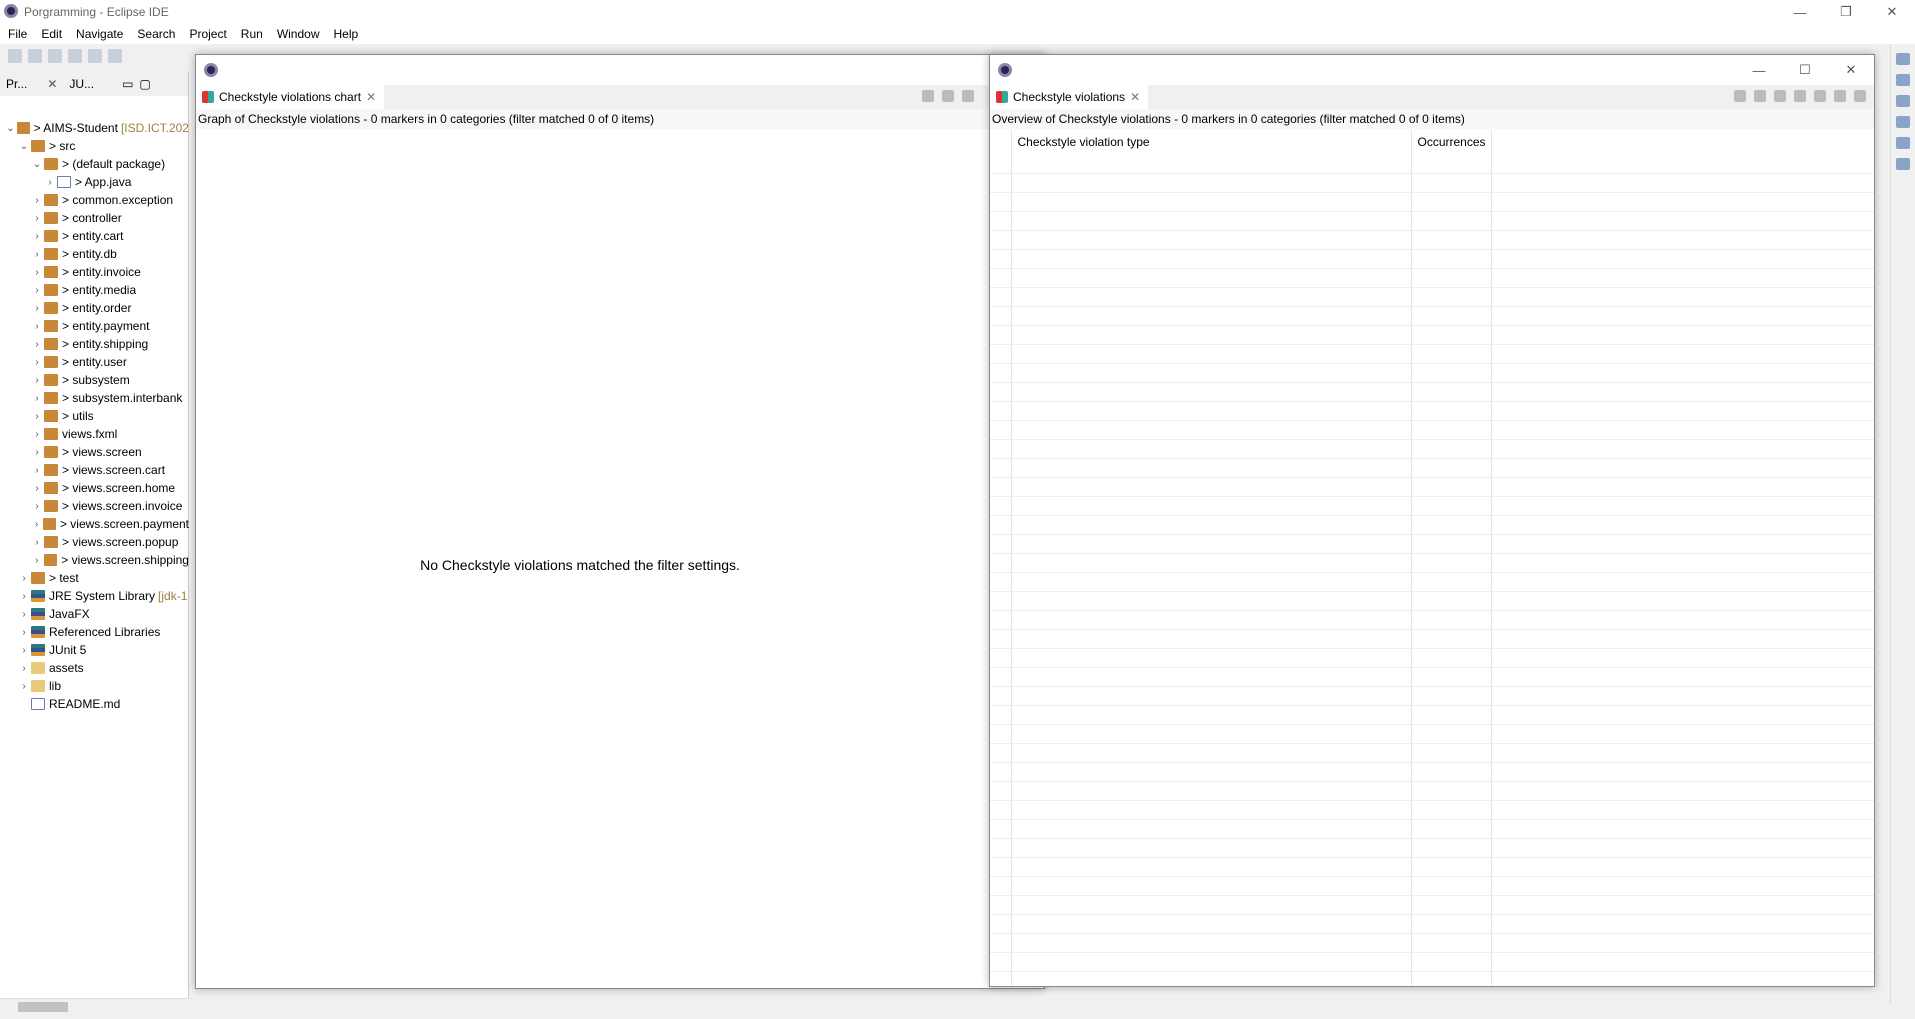  What do you see at coordinates (94, 290) in the screenshot?
I see `tree-item: › > entity.media` at bounding box center [94, 290].